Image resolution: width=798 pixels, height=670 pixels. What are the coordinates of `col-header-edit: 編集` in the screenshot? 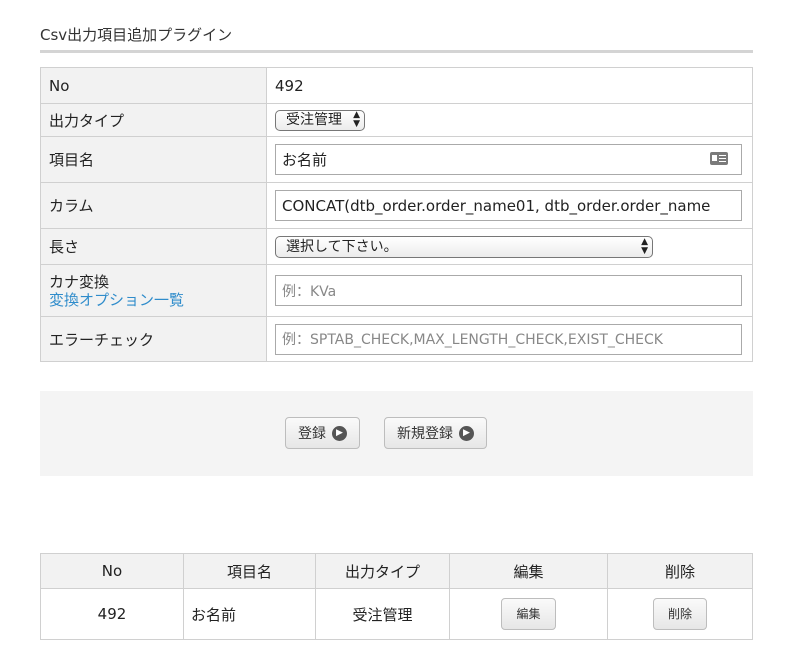 It's located at (528, 571).